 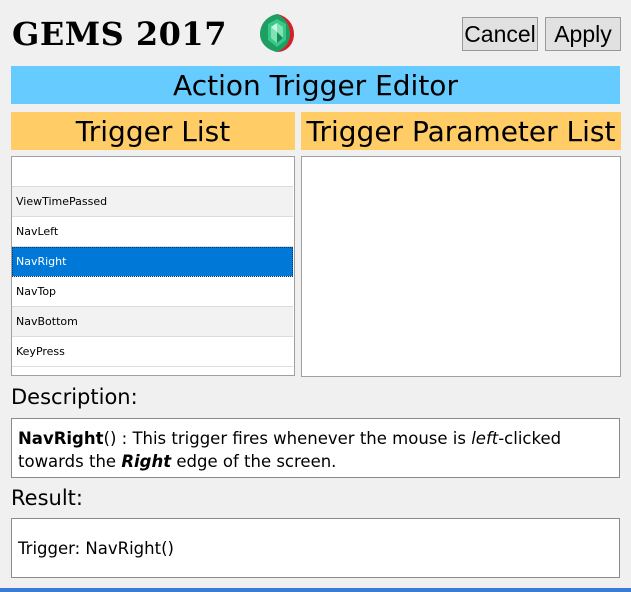 I want to click on cancel-button: Cancel, so click(x=500, y=34).